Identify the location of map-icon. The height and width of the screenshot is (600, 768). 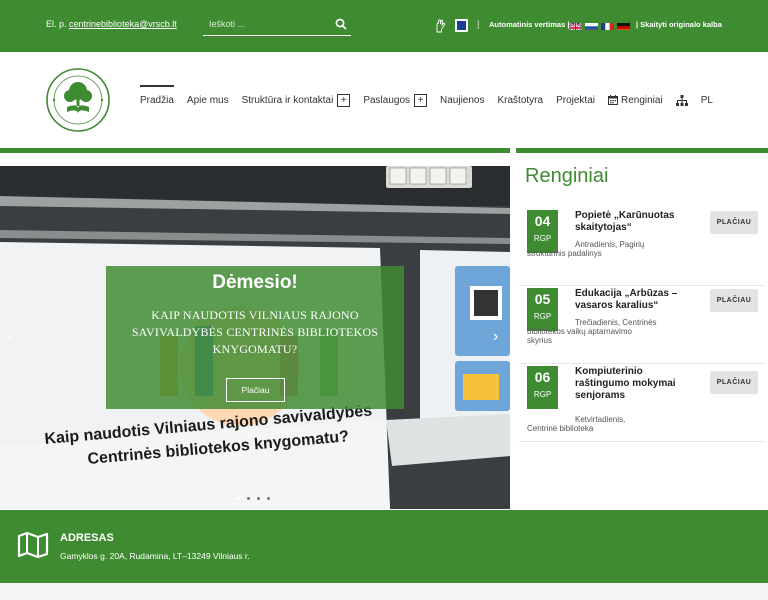
(33, 544).